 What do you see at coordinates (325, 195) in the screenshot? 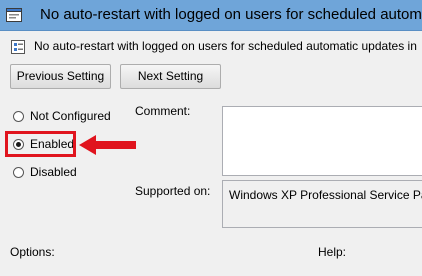
I see `supported-on-value: Windows XP Professional Service Pac` at bounding box center [325, 195].